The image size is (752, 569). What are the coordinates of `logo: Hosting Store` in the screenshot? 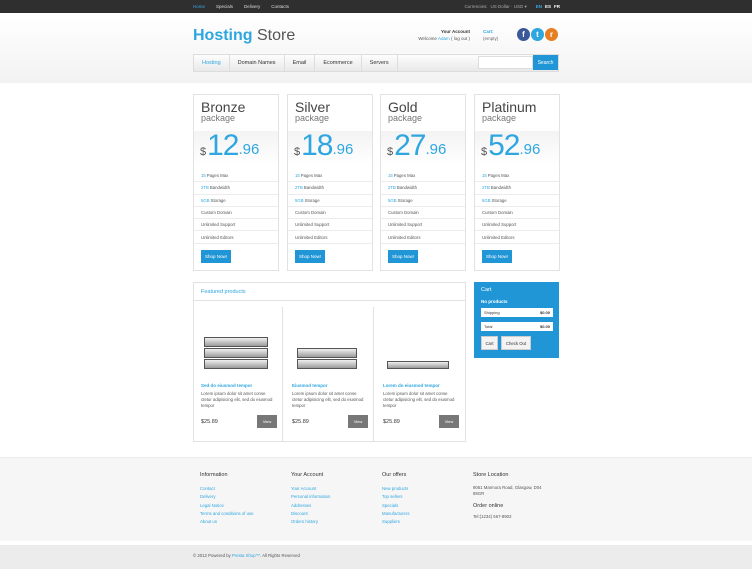 It's located at (244, 36).